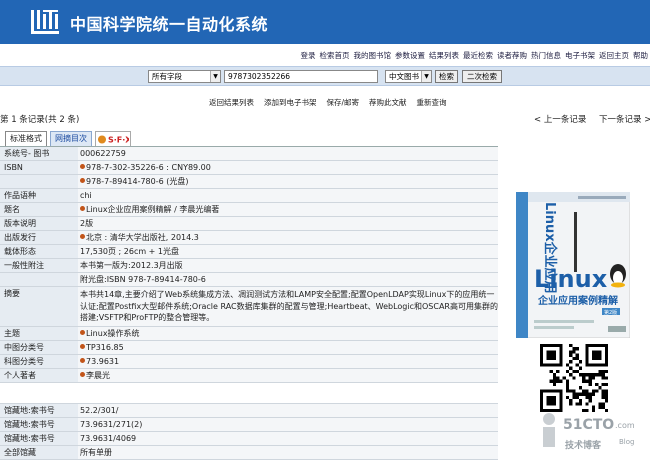 Image resolution: width=650 pixels, height=463 pixels. What do you see at coordinates (108, 438) in the screenshot?
I see `record-field-text: 73.9631/4069` at bounding box center [108, 438].